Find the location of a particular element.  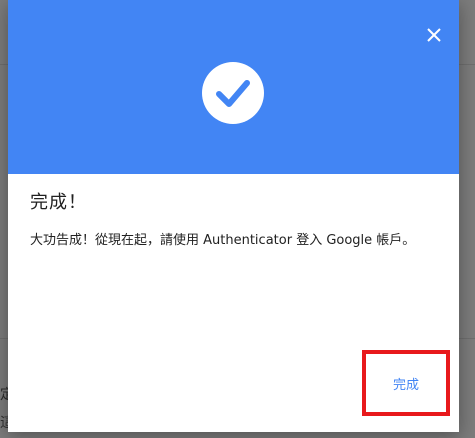

check-circle-icon is located at coordinates (233, 93).